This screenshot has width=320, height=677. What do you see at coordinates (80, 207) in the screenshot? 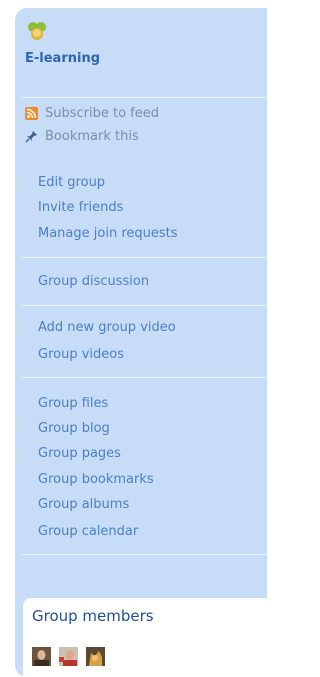
I see `invite-friends-link: Invite friends` at bounding box center [80, 207].